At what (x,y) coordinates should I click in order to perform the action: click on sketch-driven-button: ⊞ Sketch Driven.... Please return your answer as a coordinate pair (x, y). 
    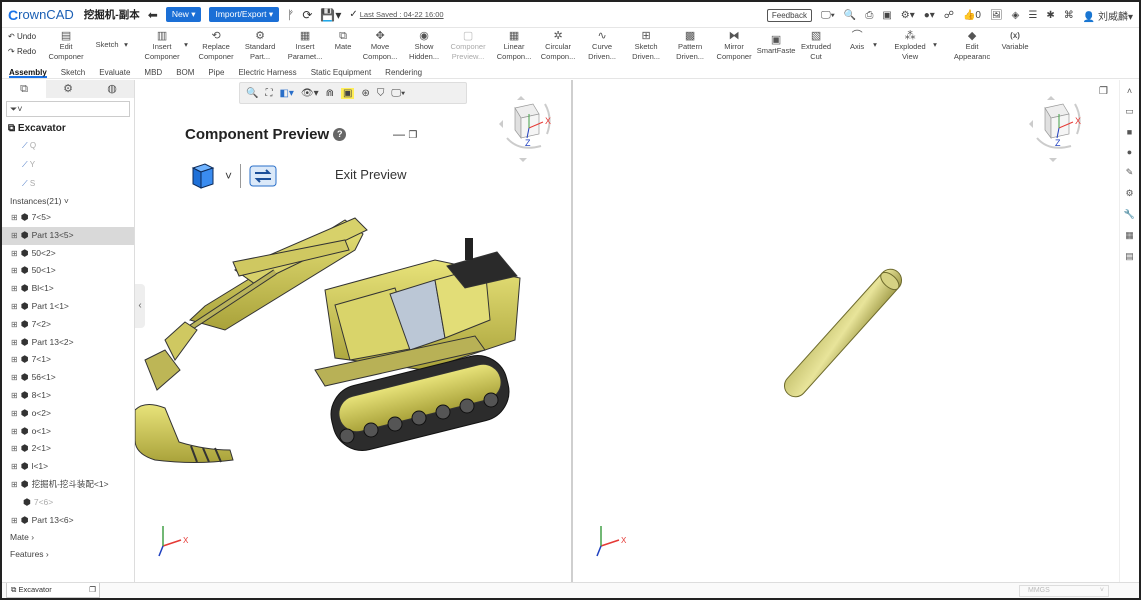
    Looking at the image, I should click on (646, 46).